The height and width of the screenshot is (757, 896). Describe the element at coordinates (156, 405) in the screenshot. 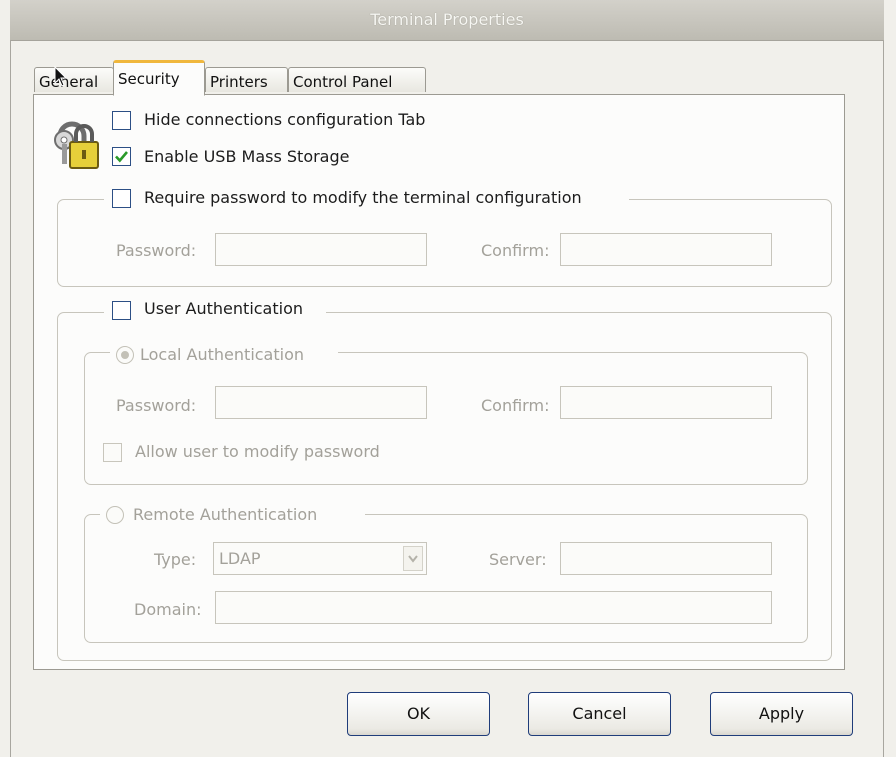

I see `local-password-label: Password:` at that location.